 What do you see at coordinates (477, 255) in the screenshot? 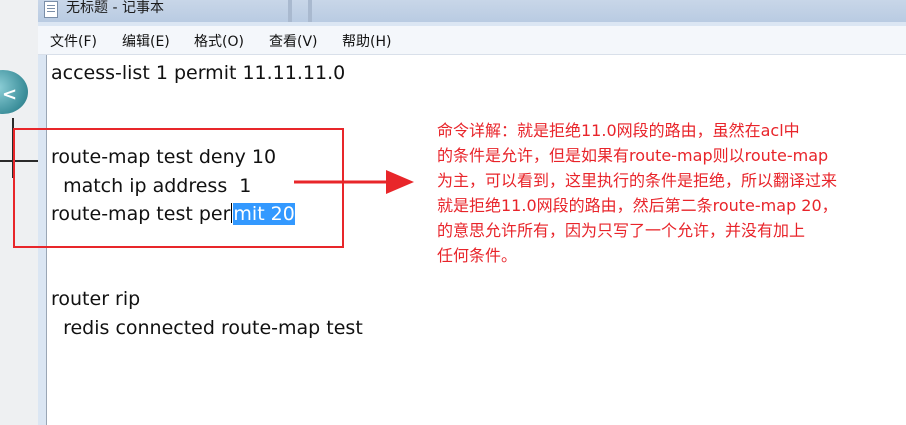
I see `annotation-note-line: 任何条件。` at bounding box center [477, 255].